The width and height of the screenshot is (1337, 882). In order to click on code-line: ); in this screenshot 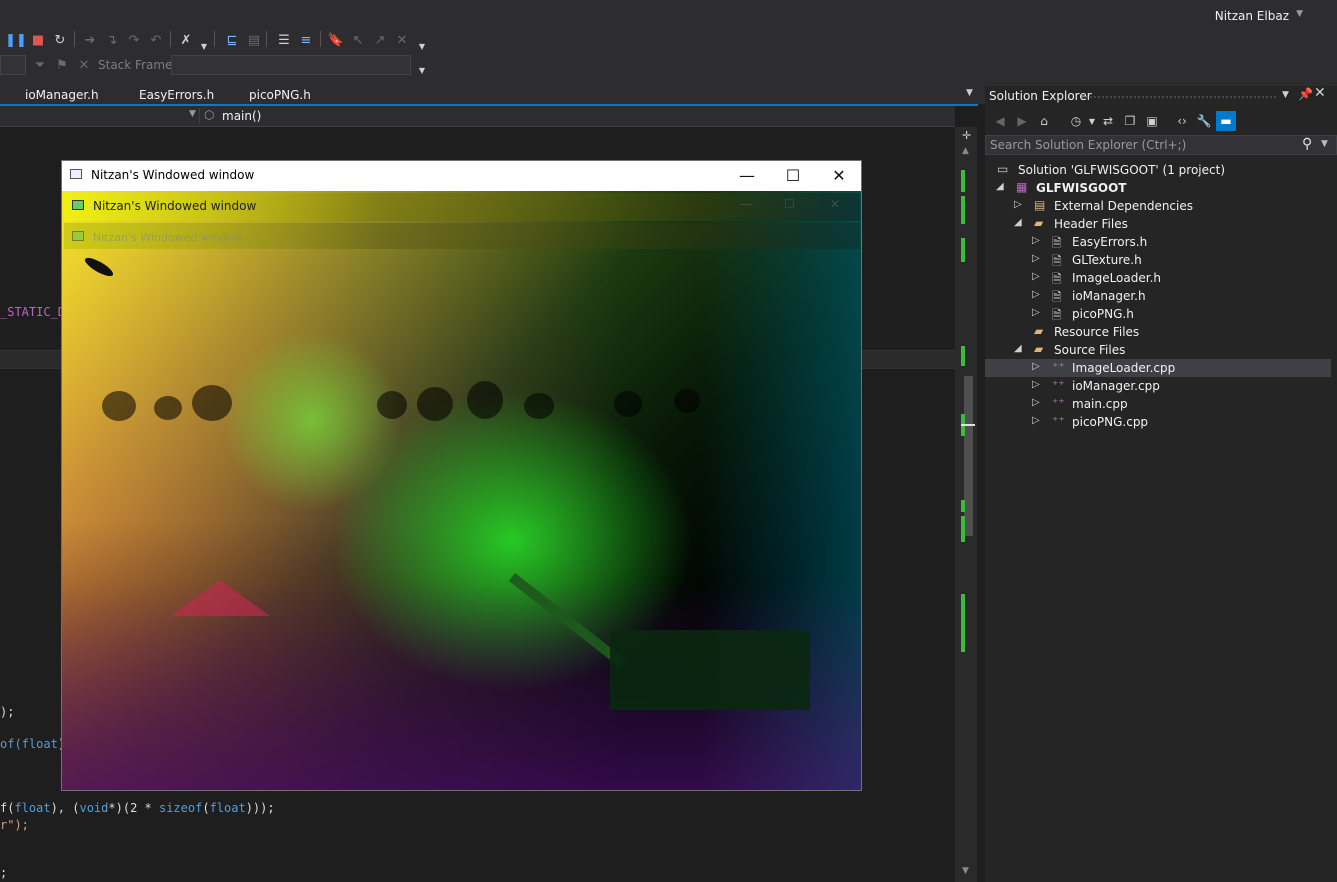, I will do `click(7, 712)`.